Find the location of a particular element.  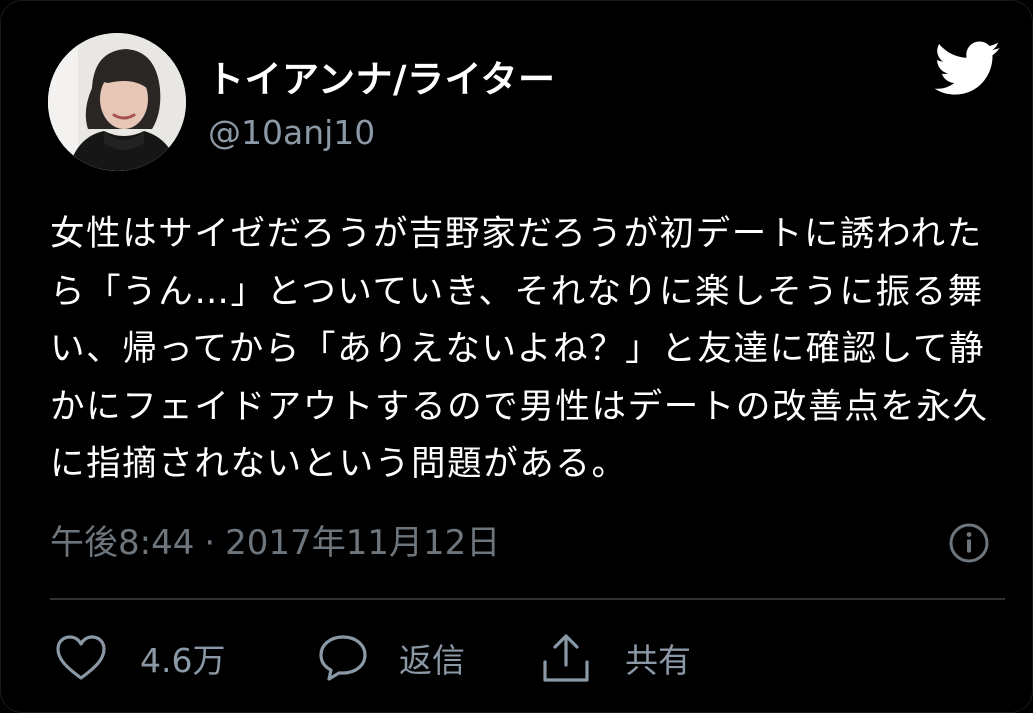

user-handle: @10anj10 is located at coordinates (291, 132).